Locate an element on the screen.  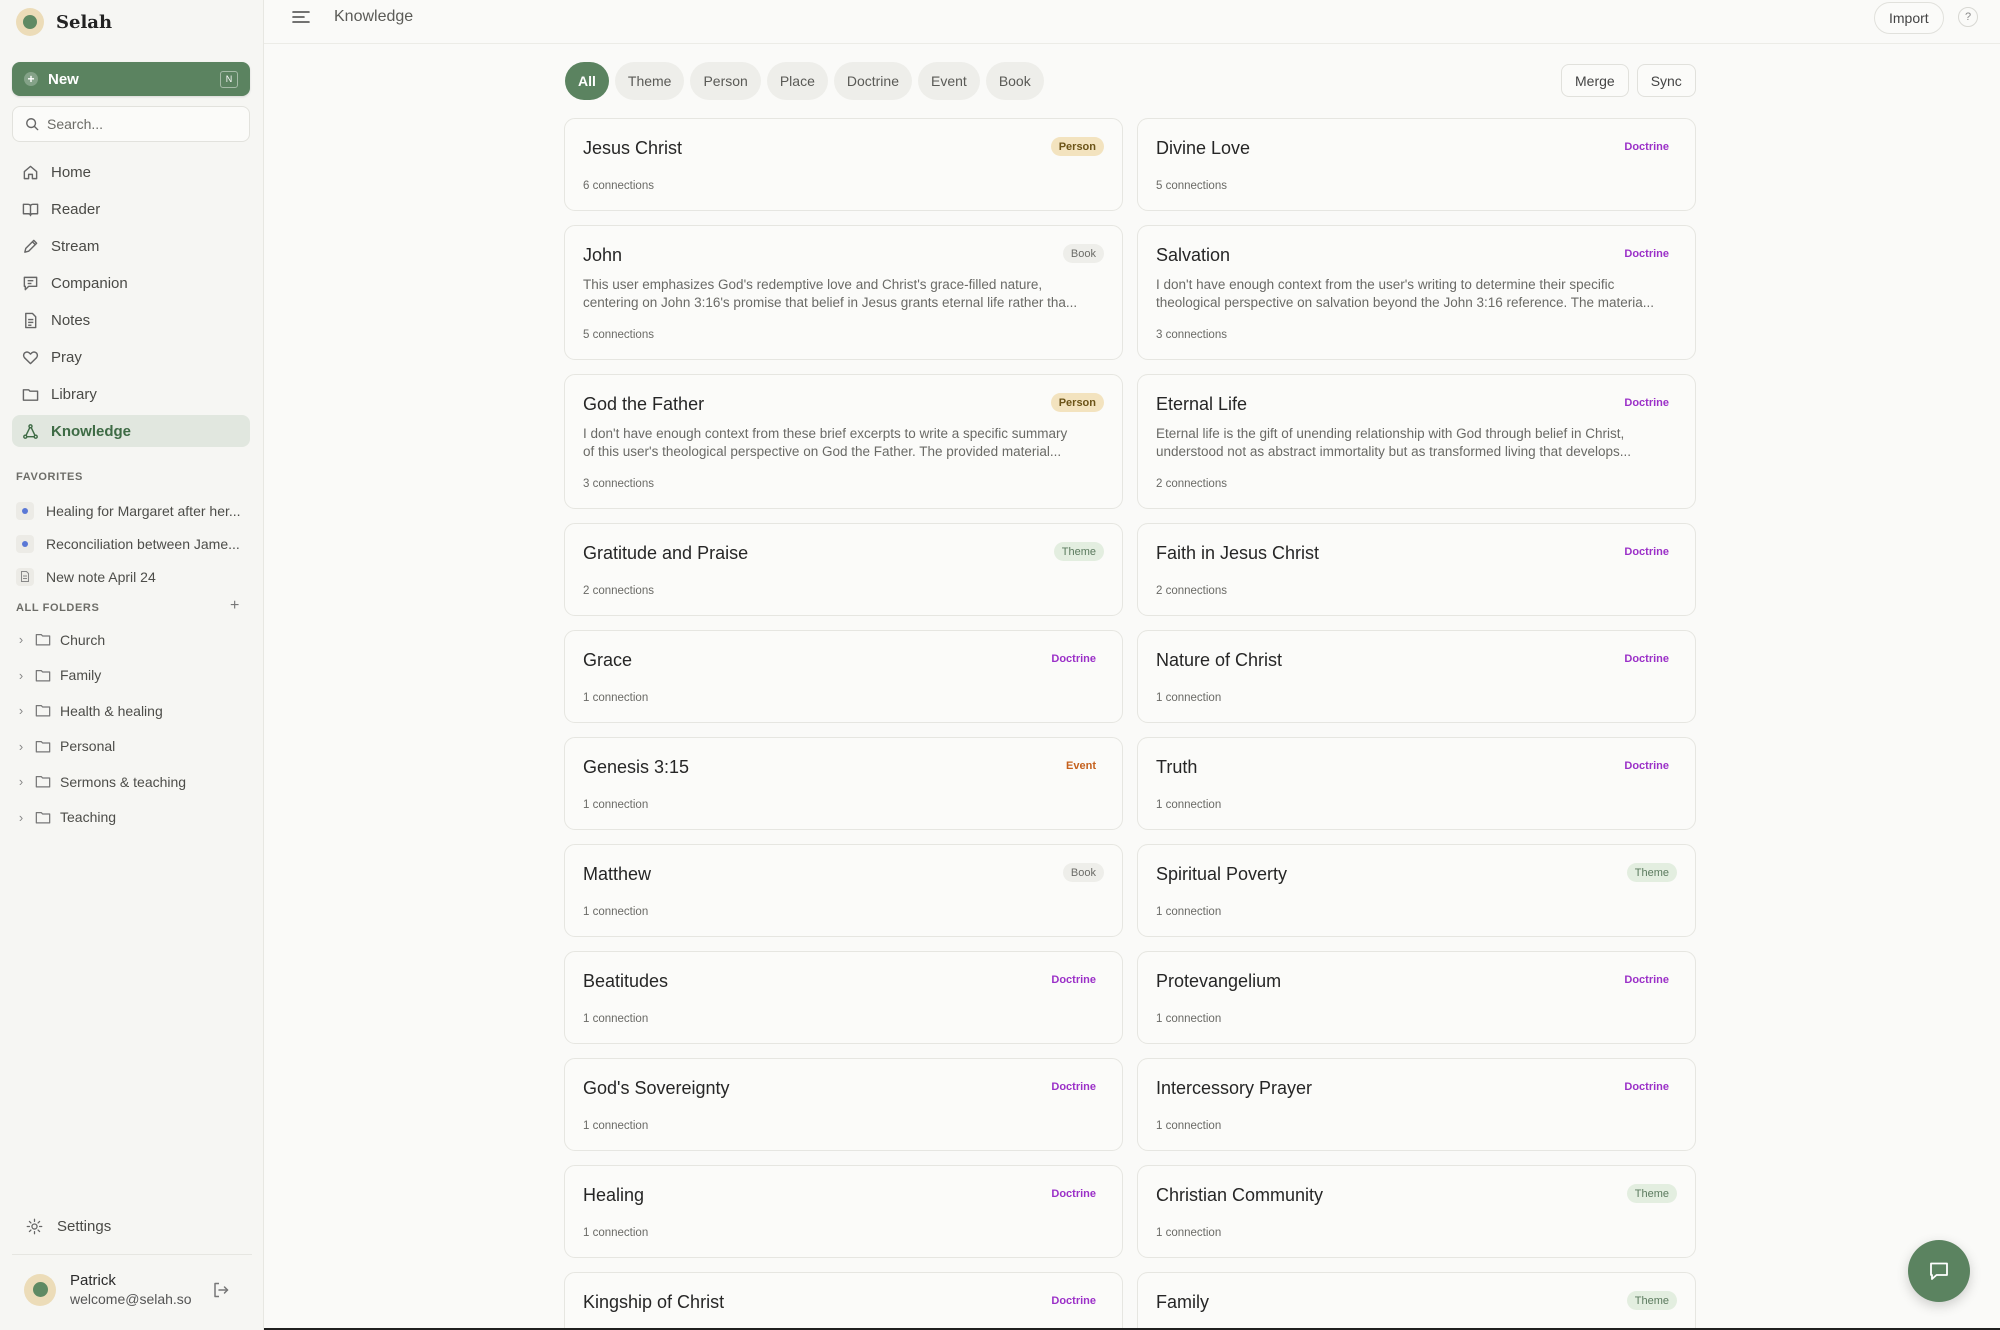
chat-bubble-icon is located at coordinates (1939, 1271).